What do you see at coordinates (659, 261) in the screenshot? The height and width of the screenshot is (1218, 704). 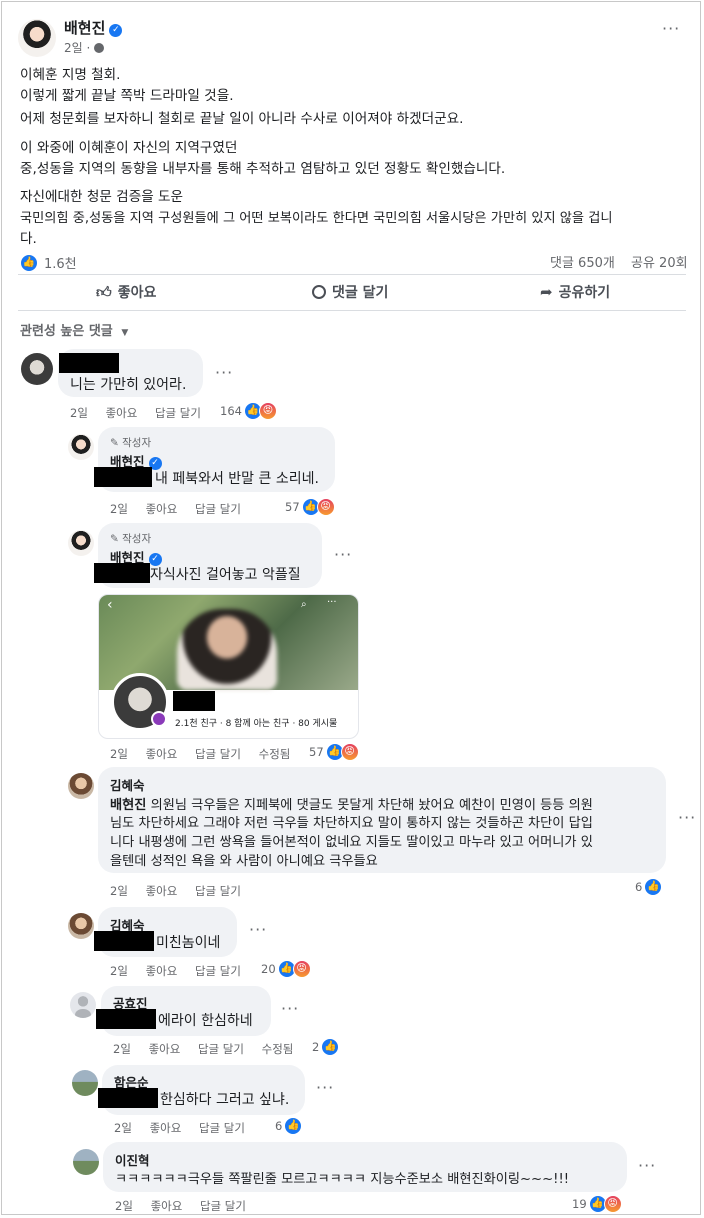 I see `shares-count: 공유 20회` at bounding box center [659, 261].